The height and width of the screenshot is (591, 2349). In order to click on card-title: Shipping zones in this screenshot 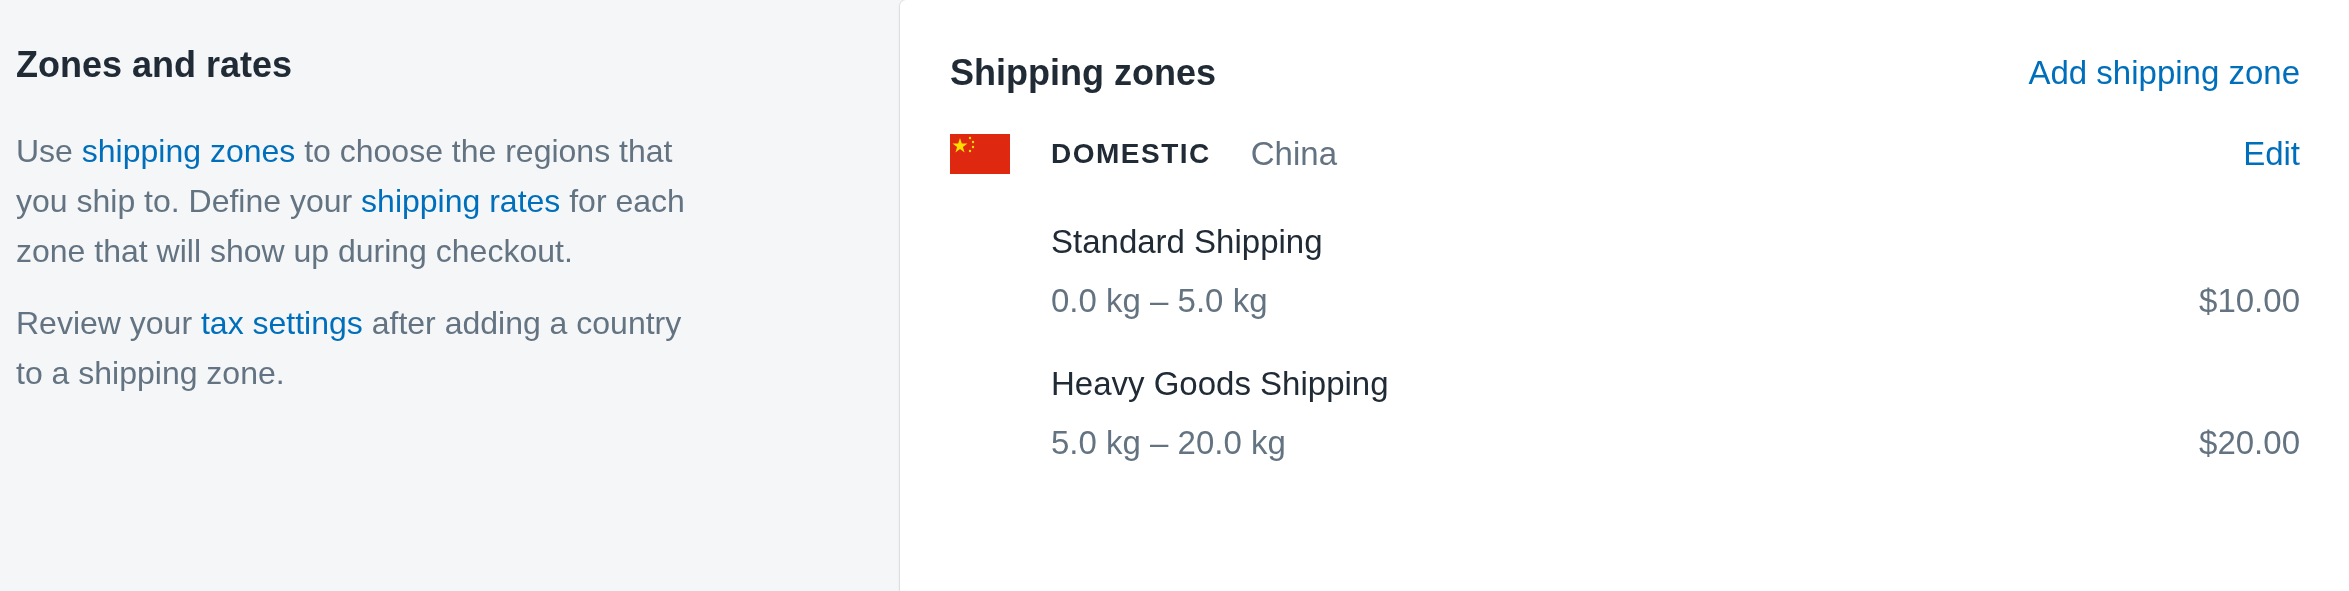, I will do `click(1083, 73)`.